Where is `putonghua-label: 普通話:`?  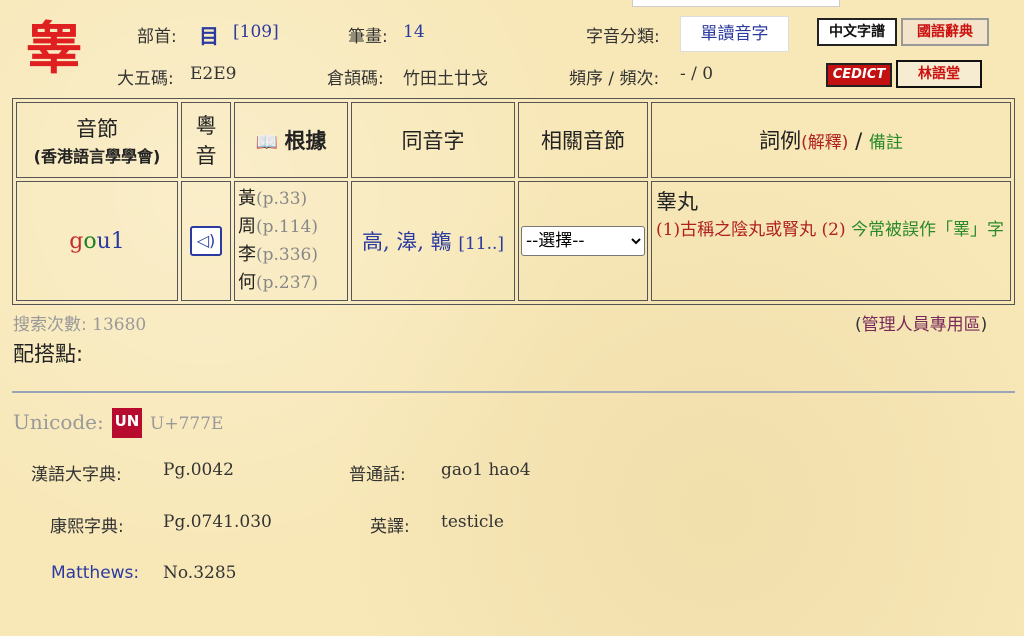 putonghua-label: 普通話: is located at coordinates (377, 475).